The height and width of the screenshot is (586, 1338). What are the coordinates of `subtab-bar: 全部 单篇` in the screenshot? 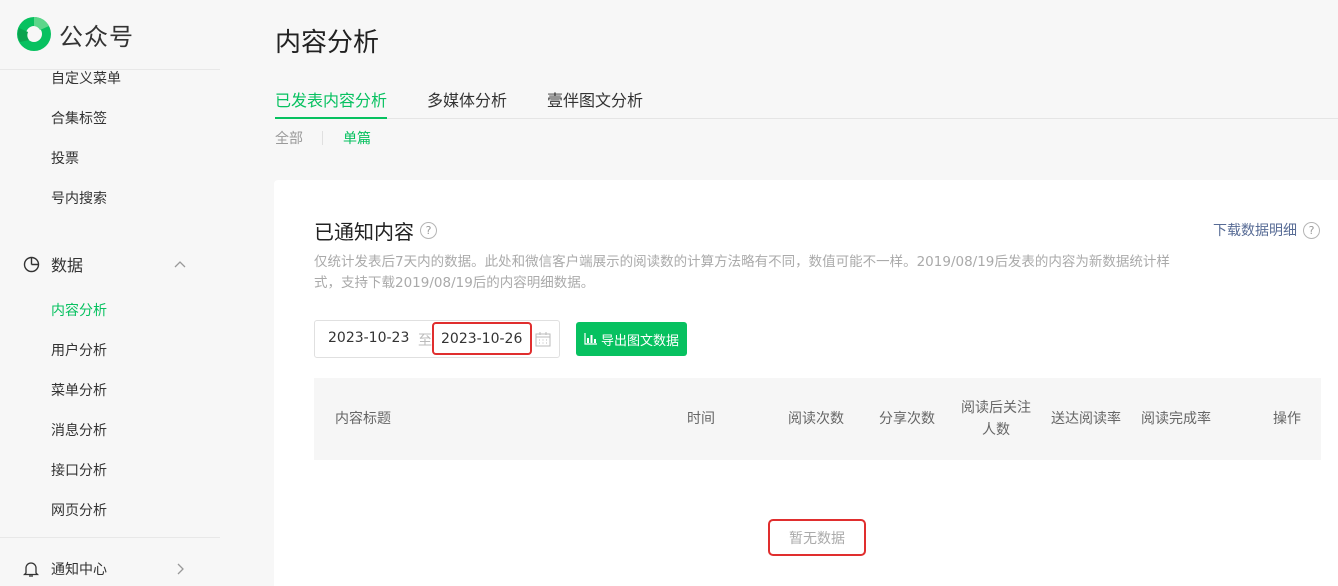 It's located at (323, 138).